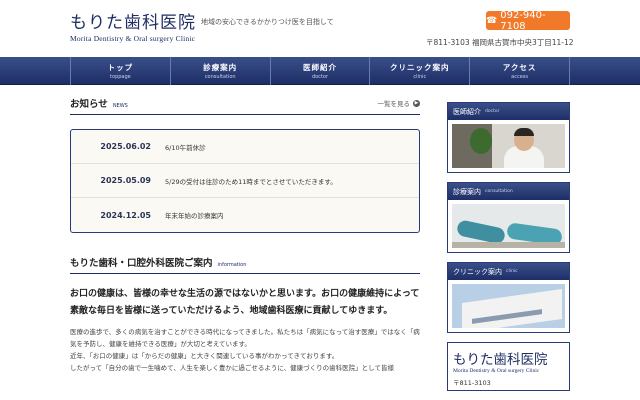 Image resolution: width=640 pixels, height=400 pixels. I want to click on arrow-right-icon: ▶, so click(416, 103).